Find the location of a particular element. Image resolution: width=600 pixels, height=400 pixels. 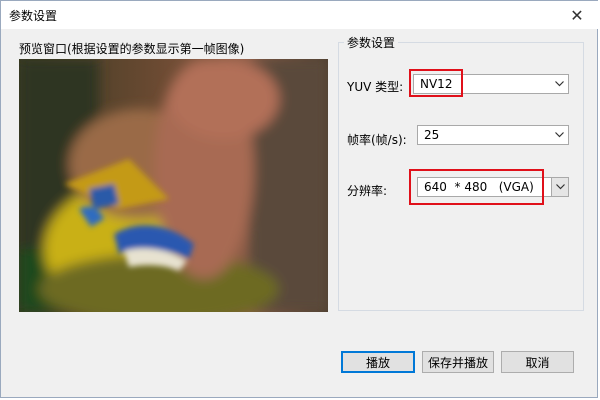

close-button: ✕ is located at coordinates (577, 15).